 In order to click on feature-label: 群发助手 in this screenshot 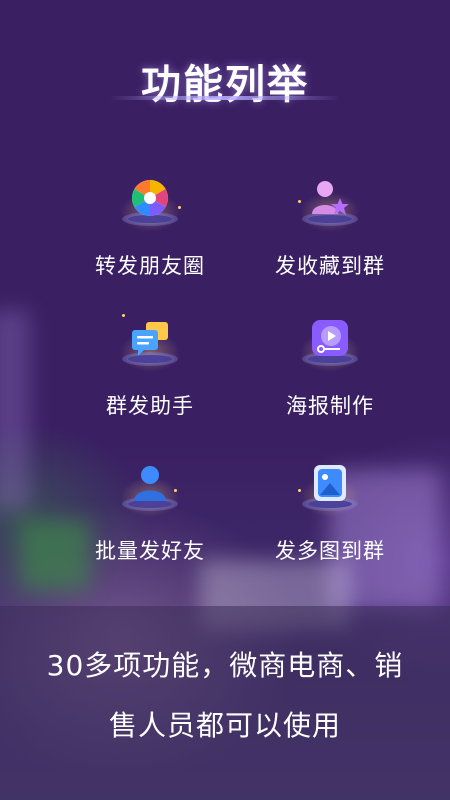, I will do `click(150, 406)`.